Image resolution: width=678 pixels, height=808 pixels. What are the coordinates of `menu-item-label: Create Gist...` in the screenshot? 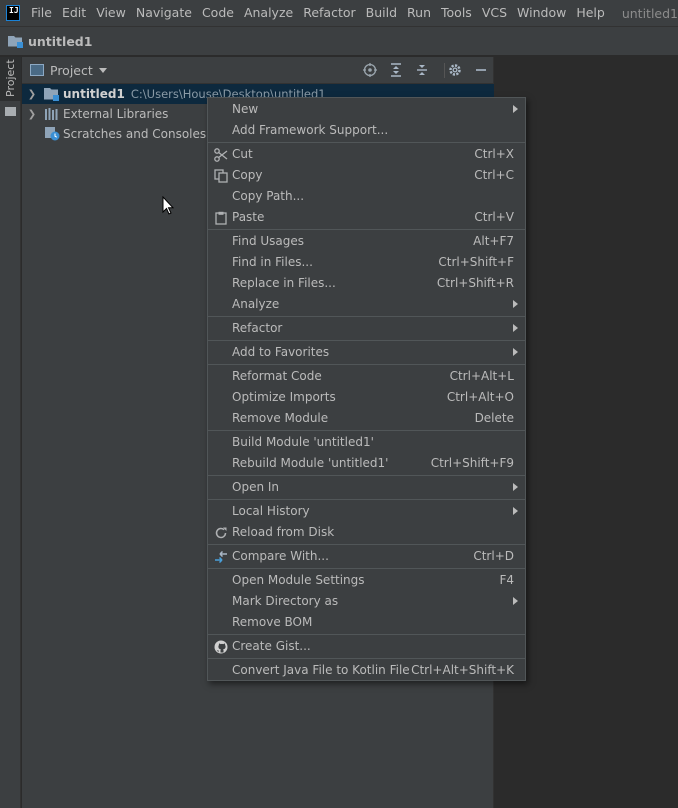 It's located at (271, 646).